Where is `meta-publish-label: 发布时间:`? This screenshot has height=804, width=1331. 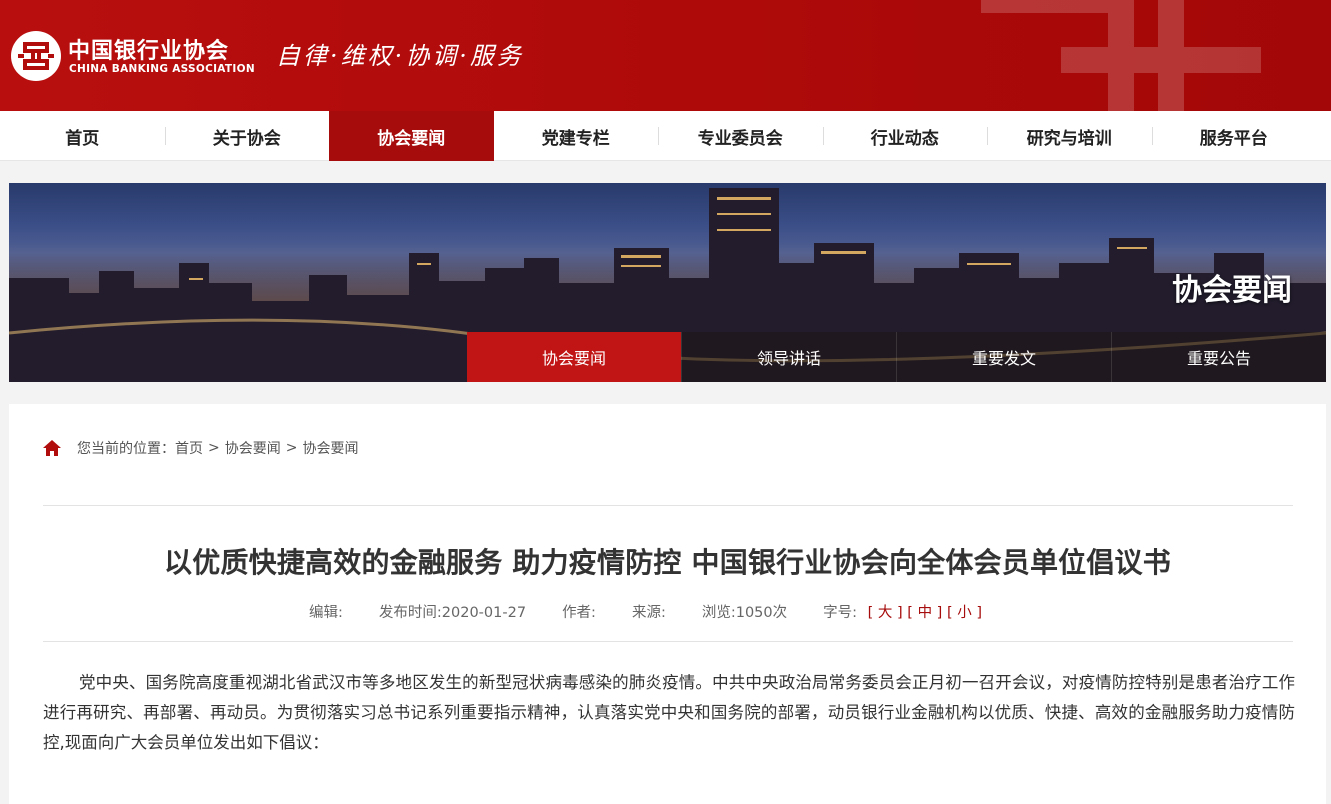
meta-publish-label: 发布时间: is located at coordinates (410, 613).